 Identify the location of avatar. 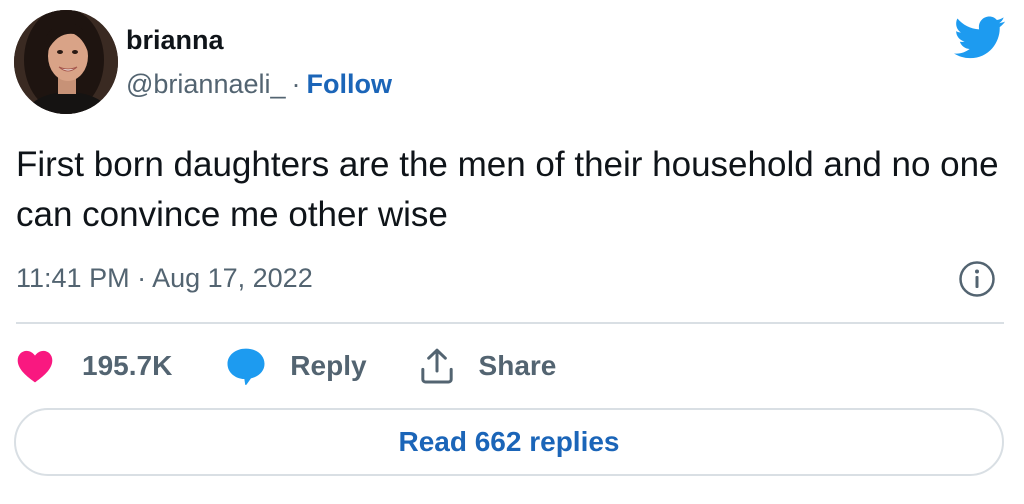
(66, 62).